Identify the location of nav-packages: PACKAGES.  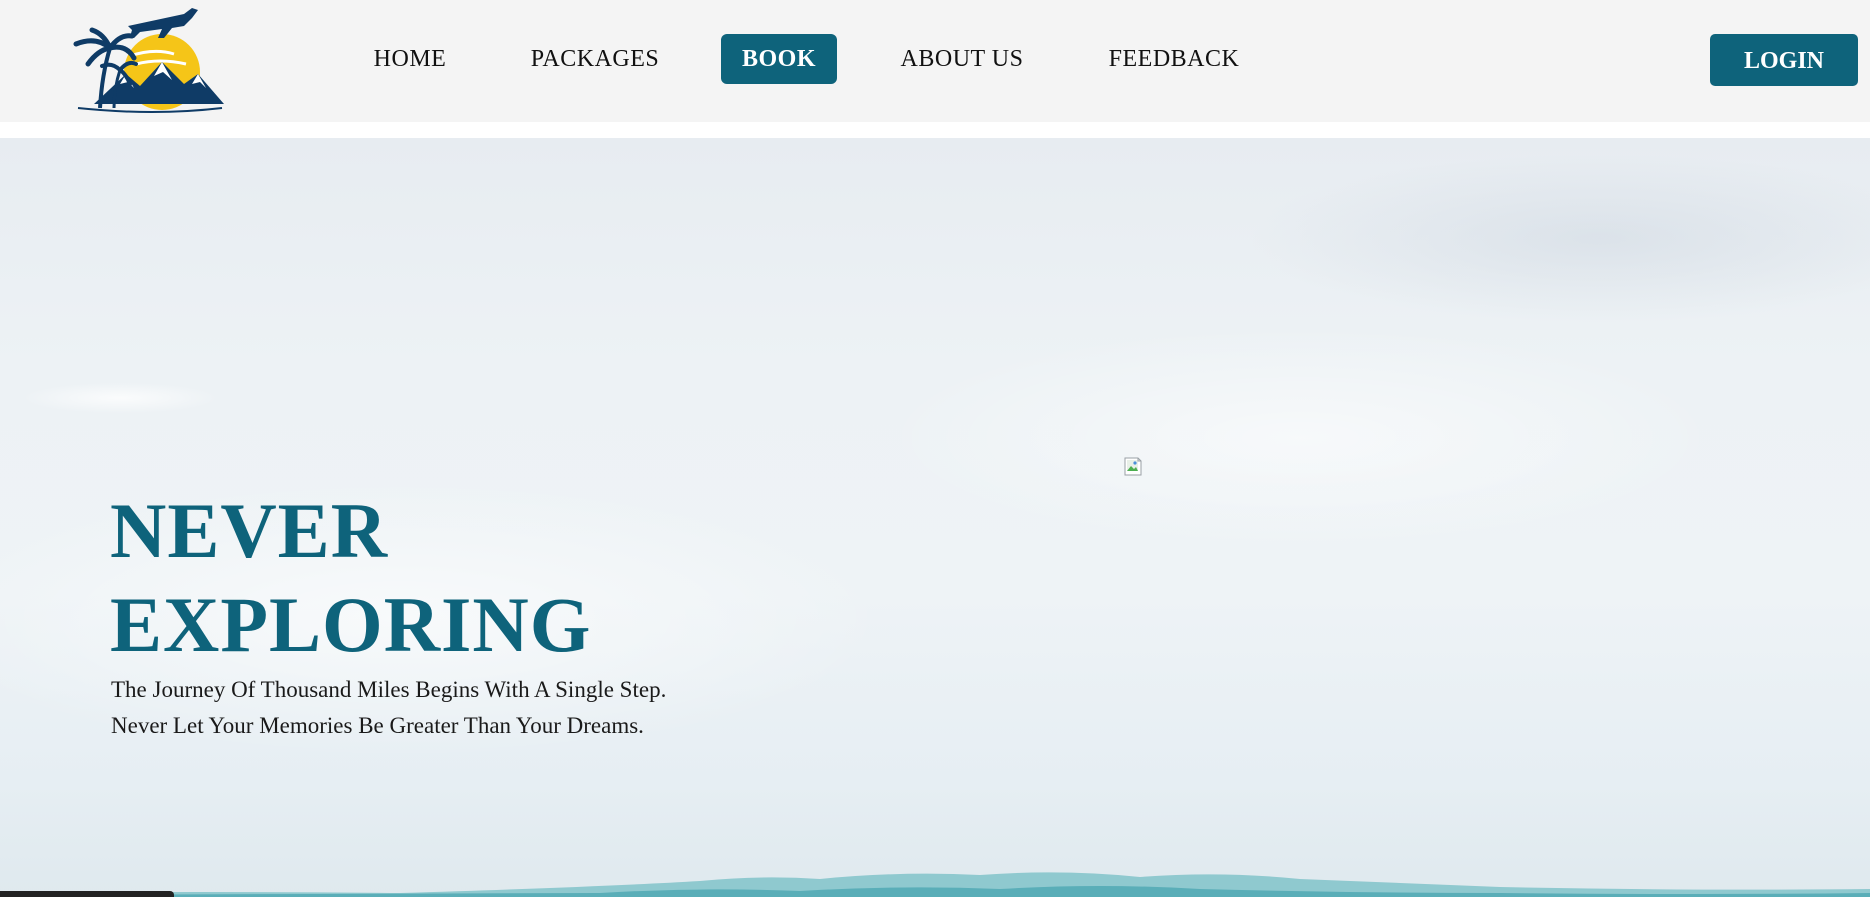
(595, 59).